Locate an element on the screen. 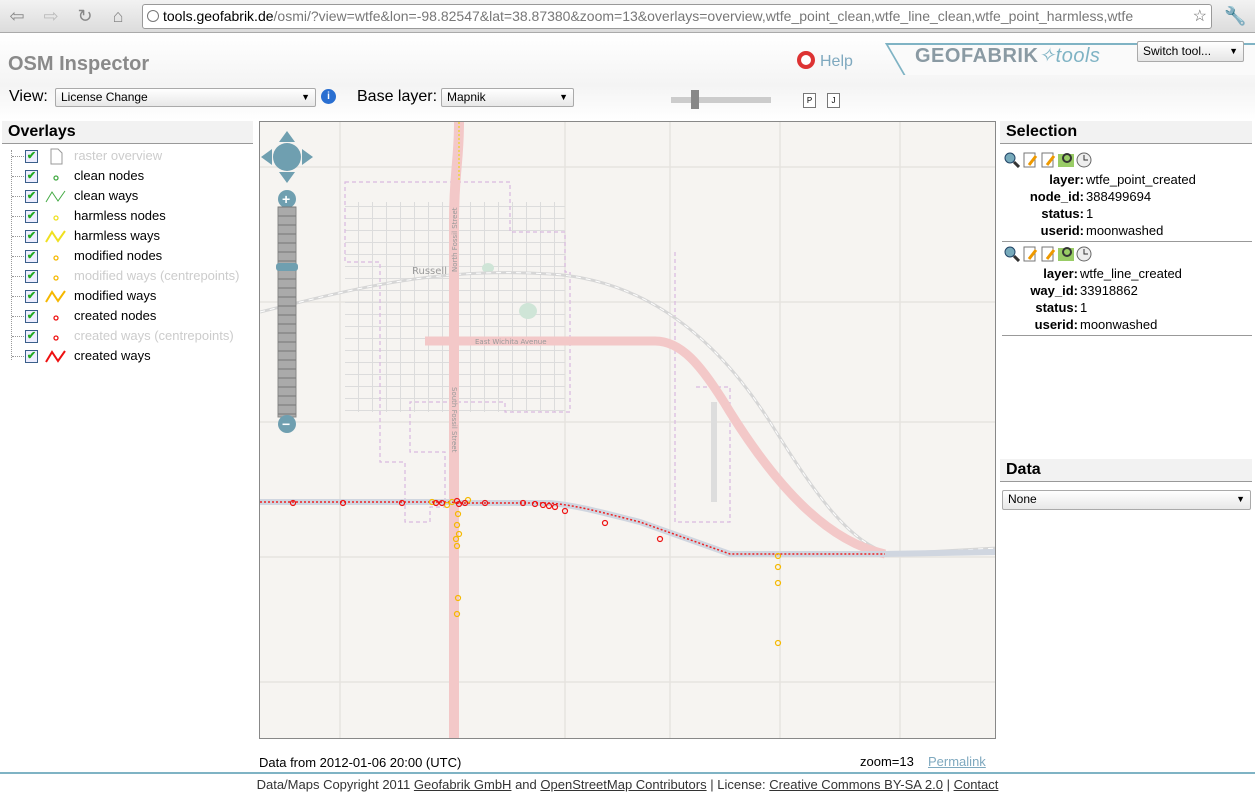 The height and width of the screenshot is (796, 1255). overlay-item: ✔ raster overview is located at coordinates (129, 156).